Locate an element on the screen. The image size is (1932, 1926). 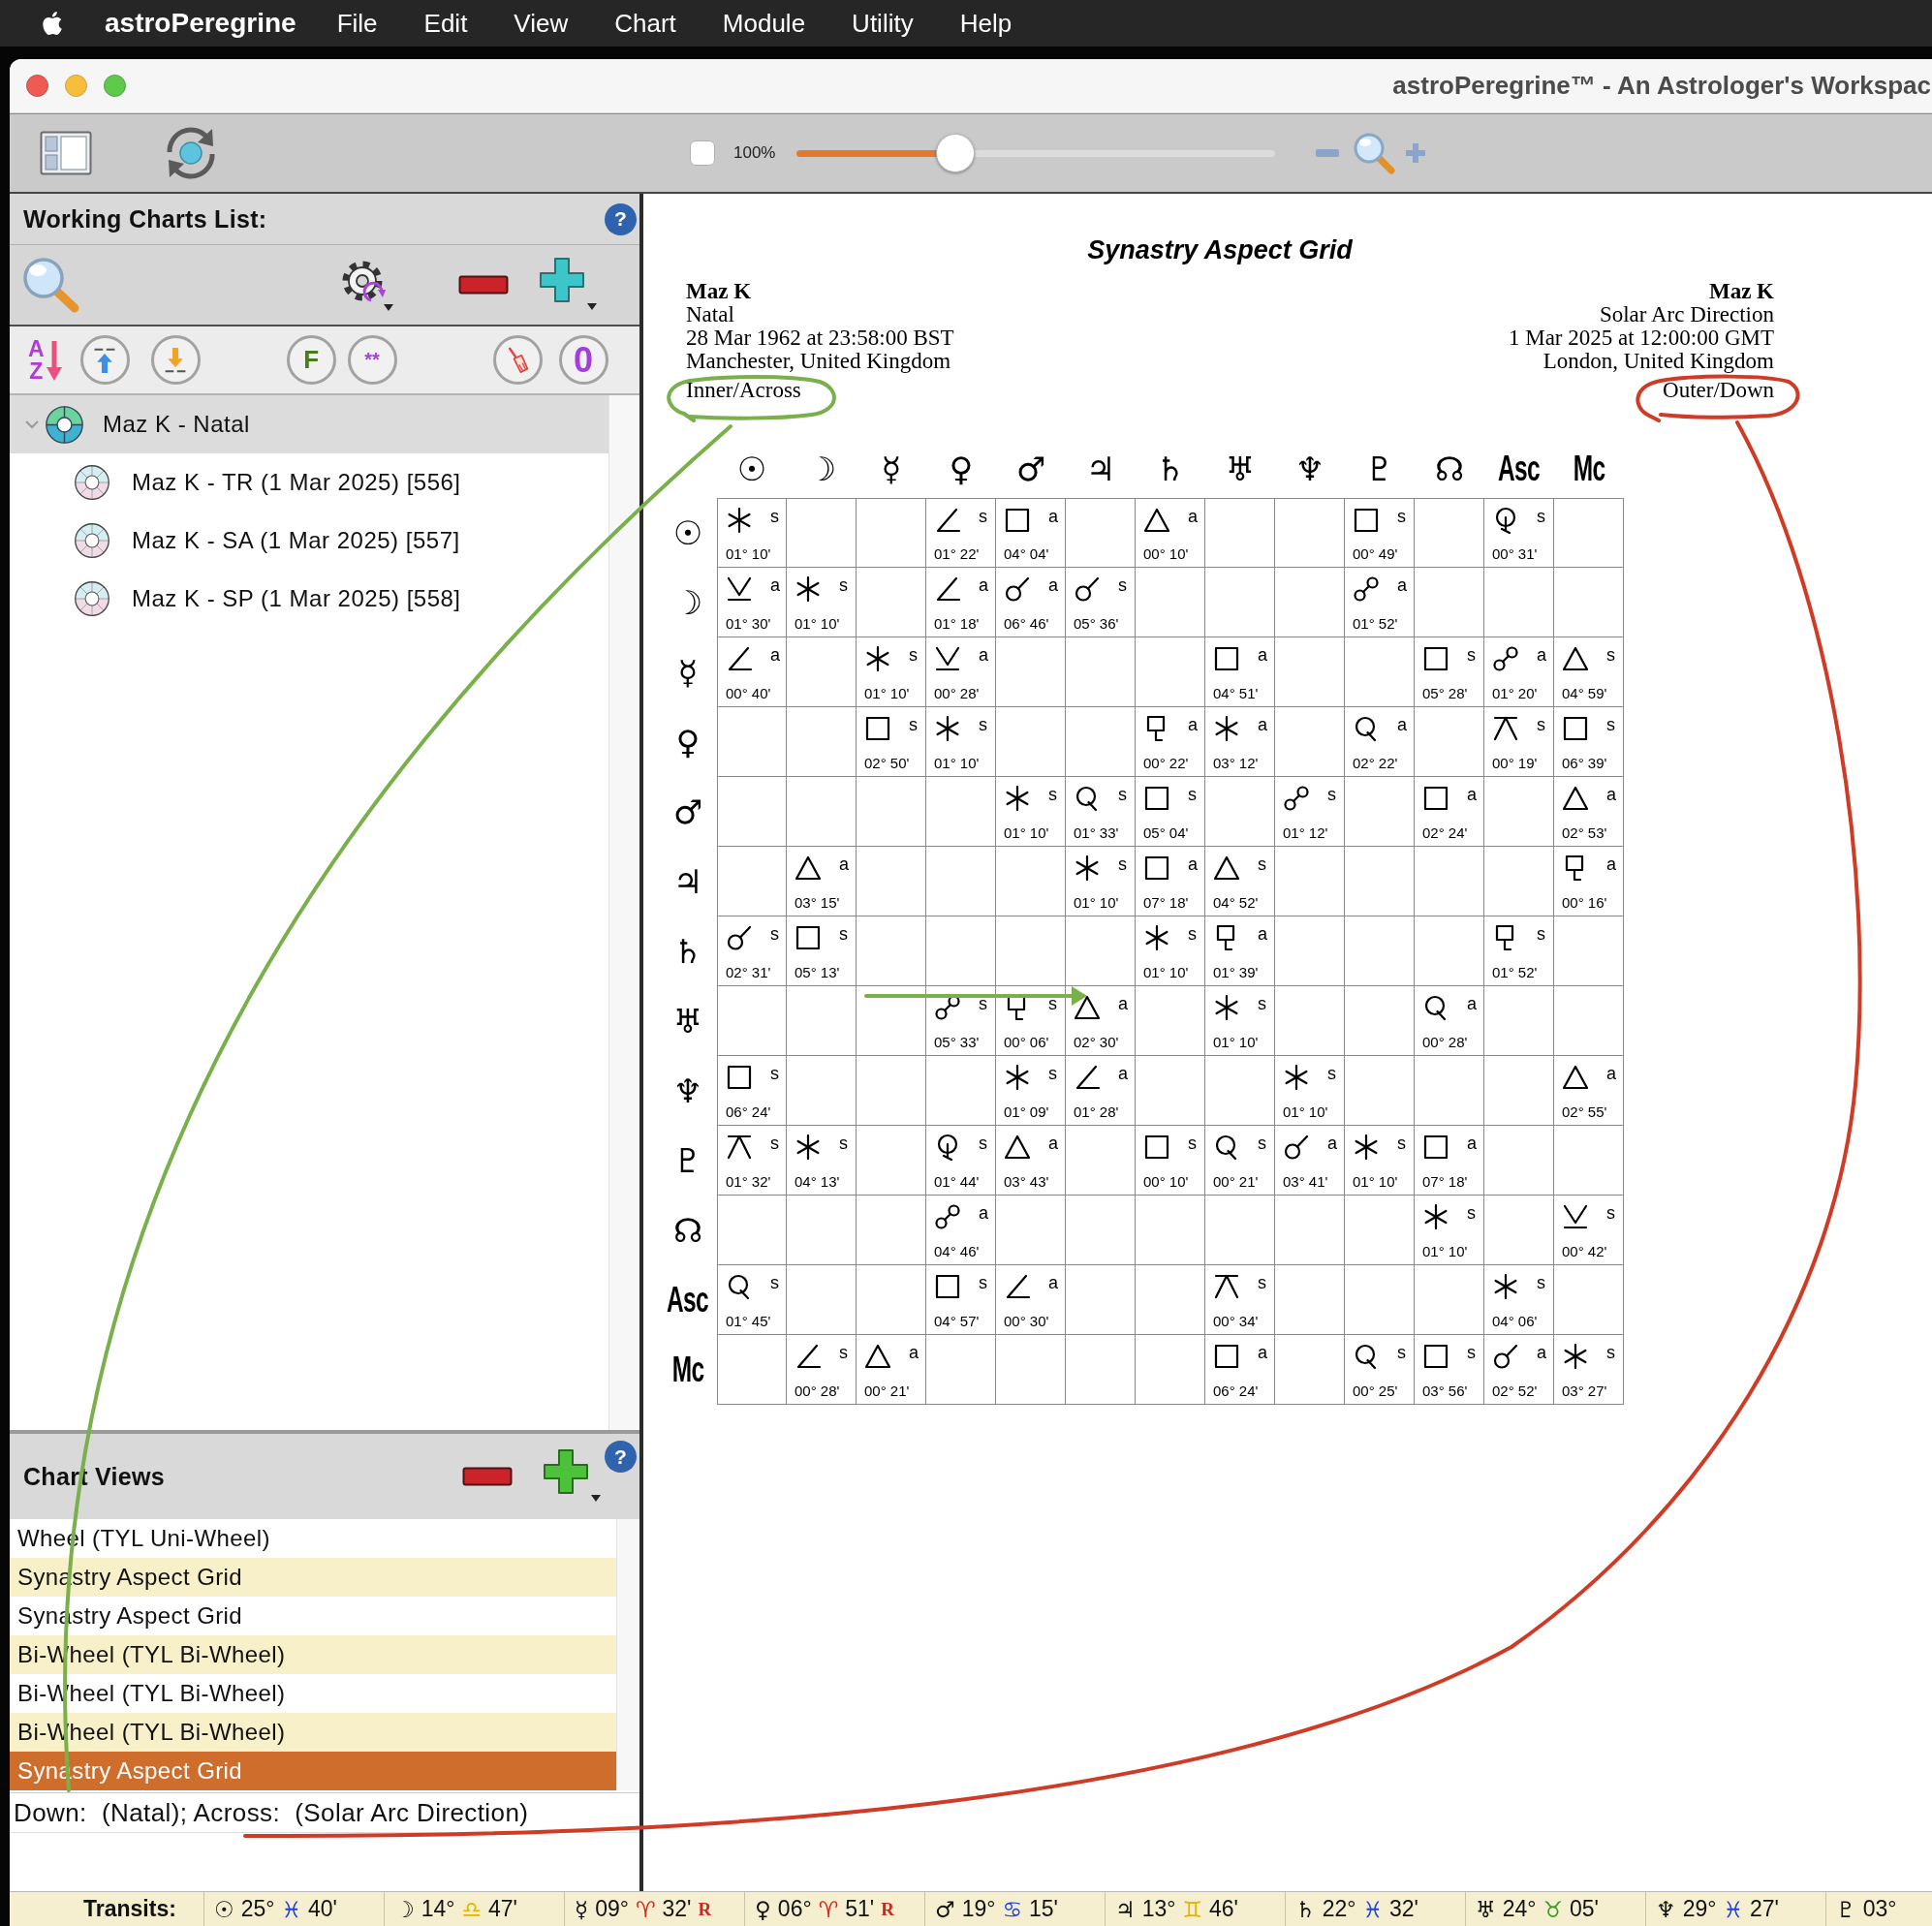
clear-button is located at coordinates (517, 360).